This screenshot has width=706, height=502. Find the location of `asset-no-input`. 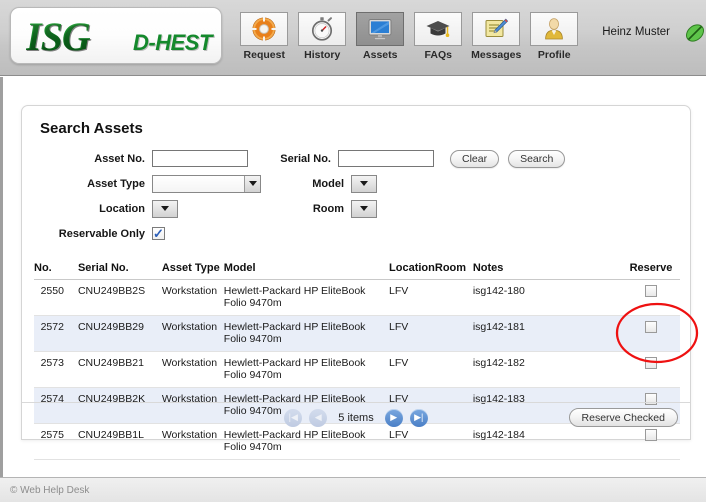

asset-no-input is located at coordinates (200, 158).